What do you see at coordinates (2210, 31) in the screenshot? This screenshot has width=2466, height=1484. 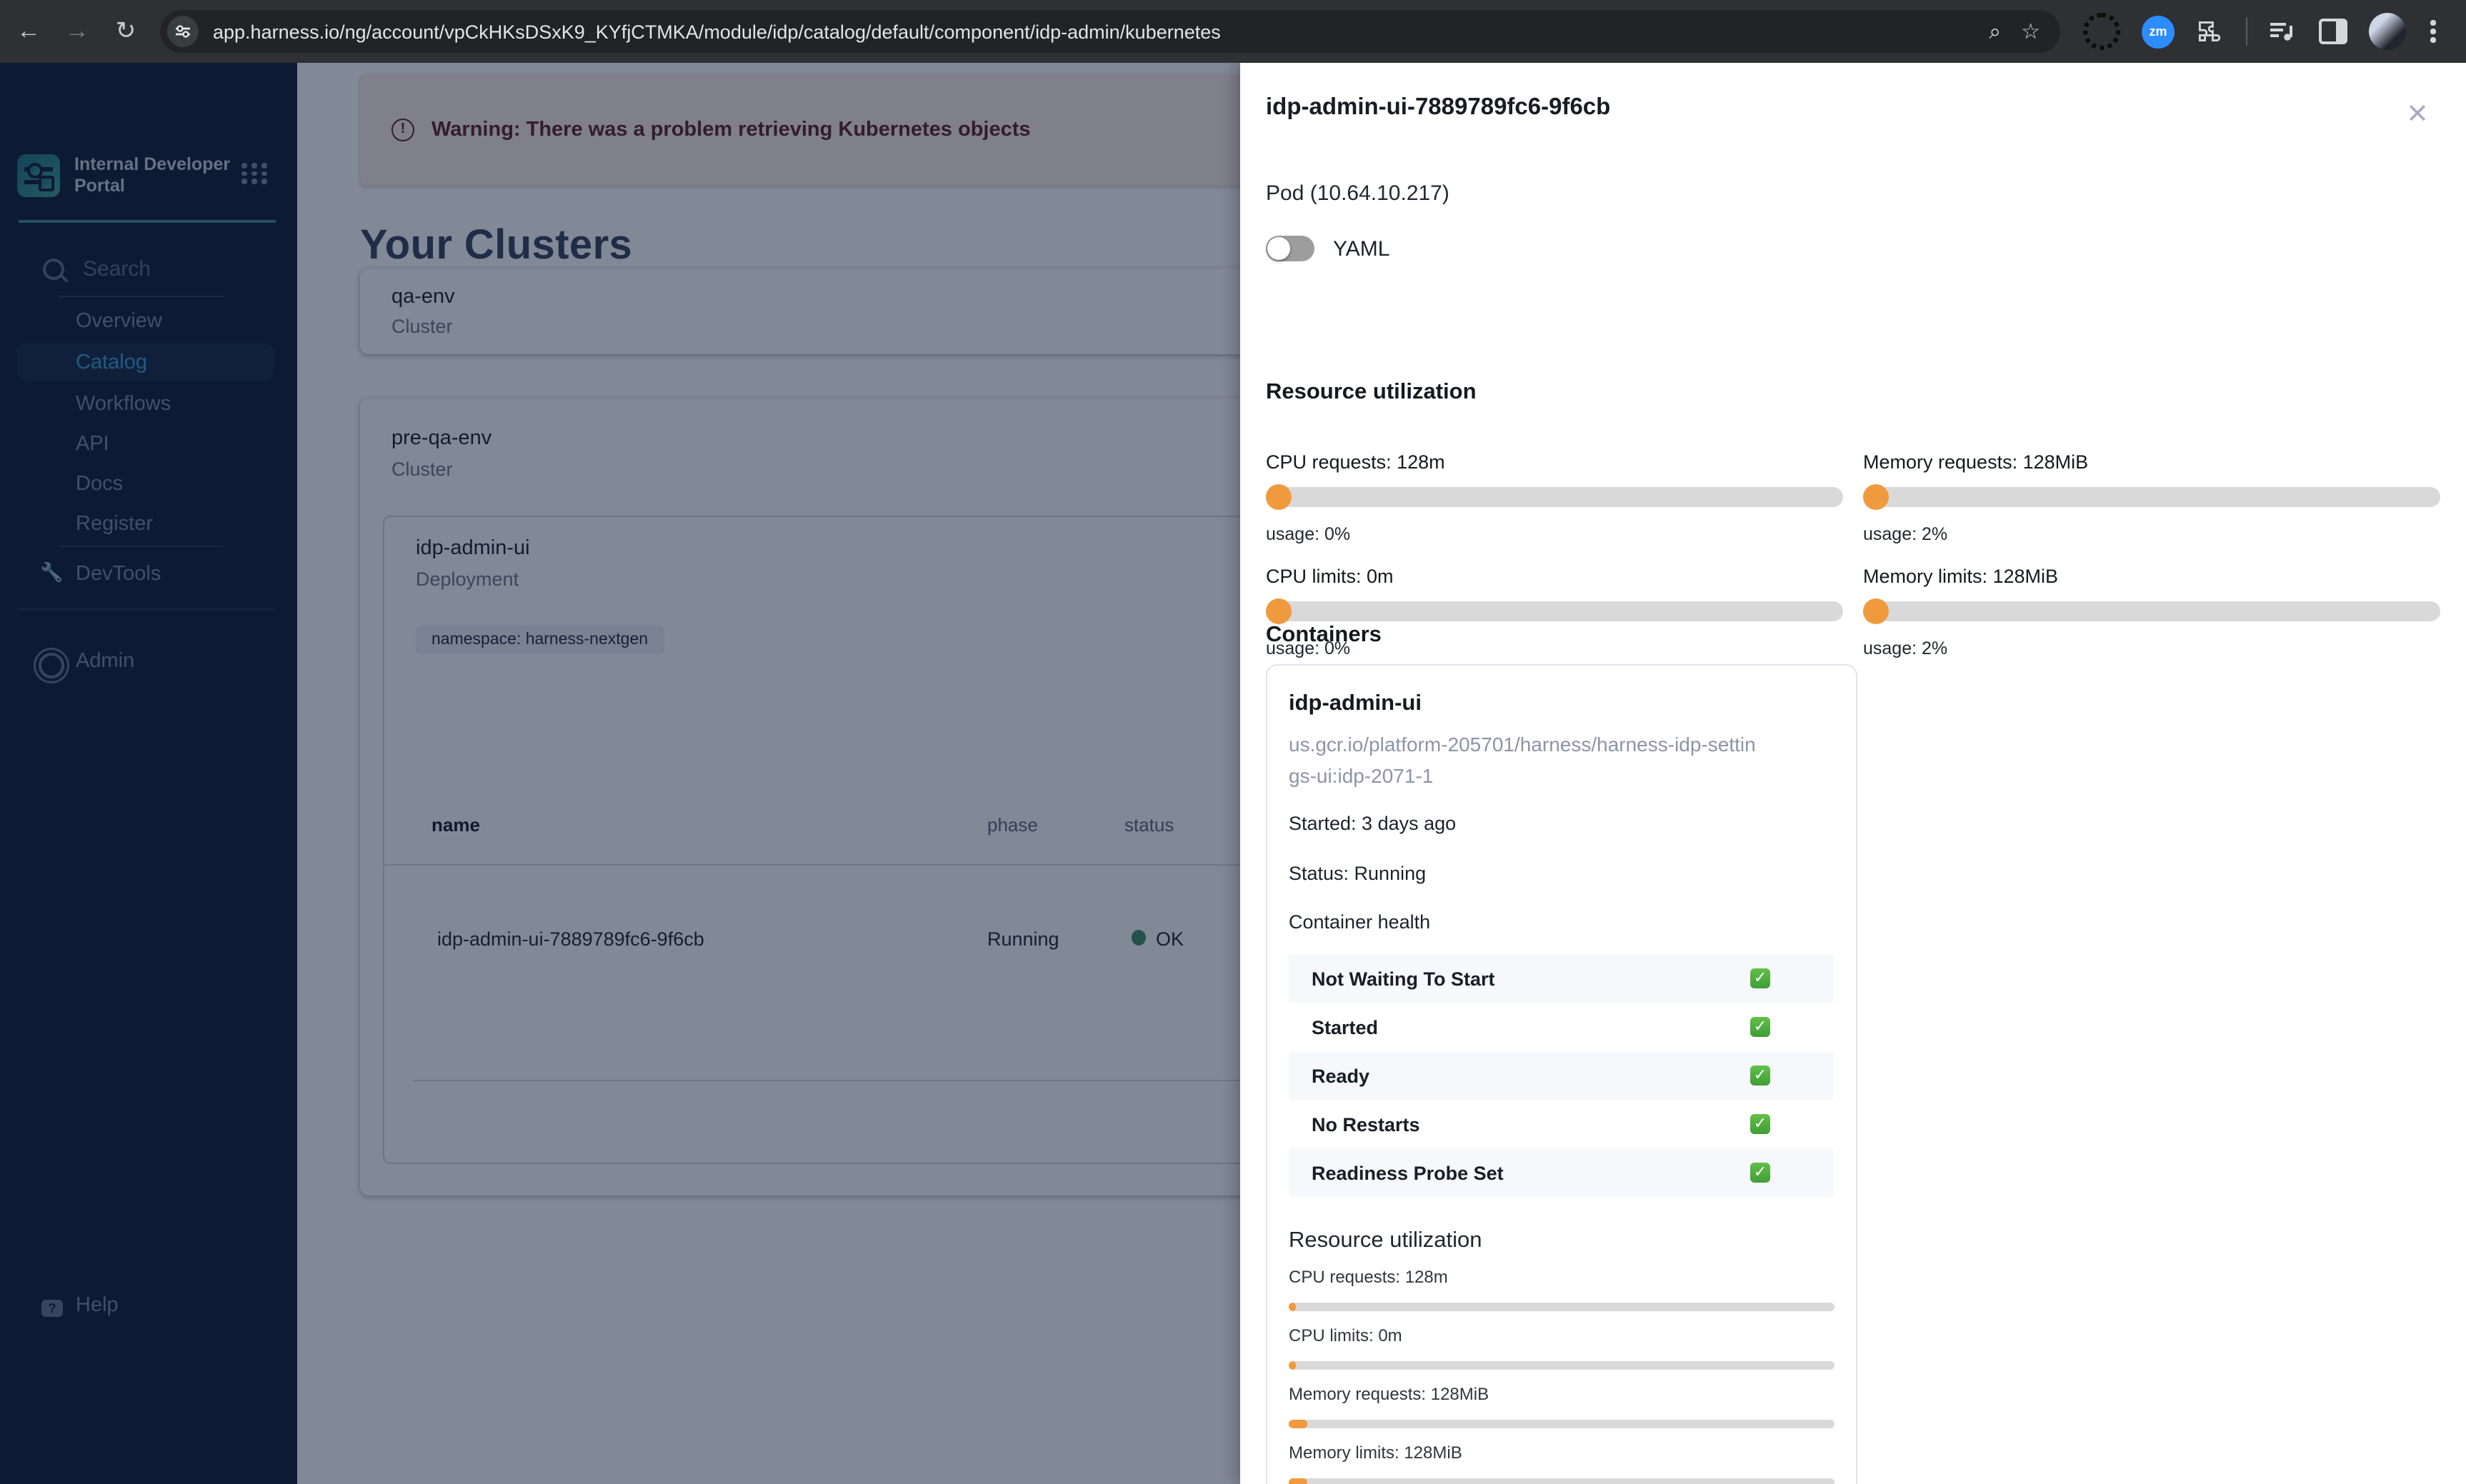 I see `extensions-puzzle-icon` at bounding box center [2210, 31].